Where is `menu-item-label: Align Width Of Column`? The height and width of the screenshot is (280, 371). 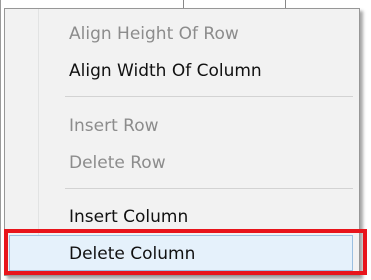
menu-item-label: Align Width Of Column is located at coordinates (165, 70).